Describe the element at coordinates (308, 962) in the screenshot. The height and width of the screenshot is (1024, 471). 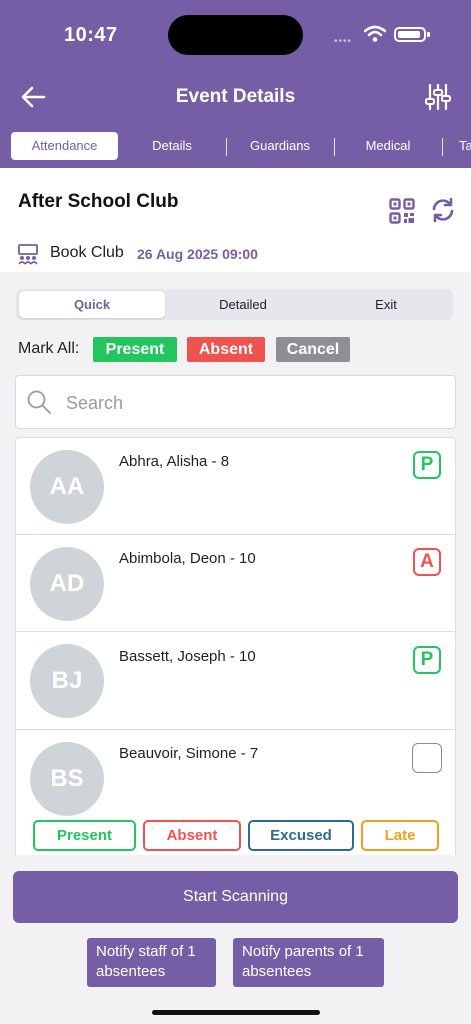
I see `notify-parents-button: Notify parents of 1 absentees` at that location.